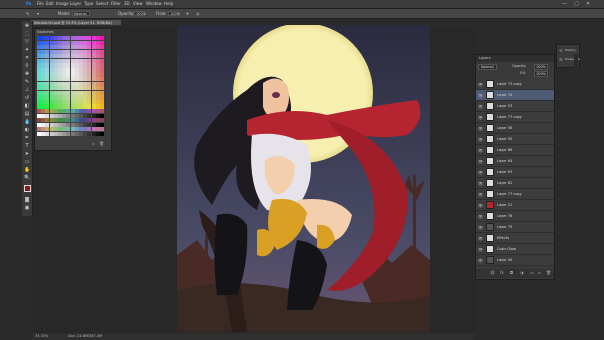  I want to click on layer-row: 👁 Layer 74, so click(515, 95).